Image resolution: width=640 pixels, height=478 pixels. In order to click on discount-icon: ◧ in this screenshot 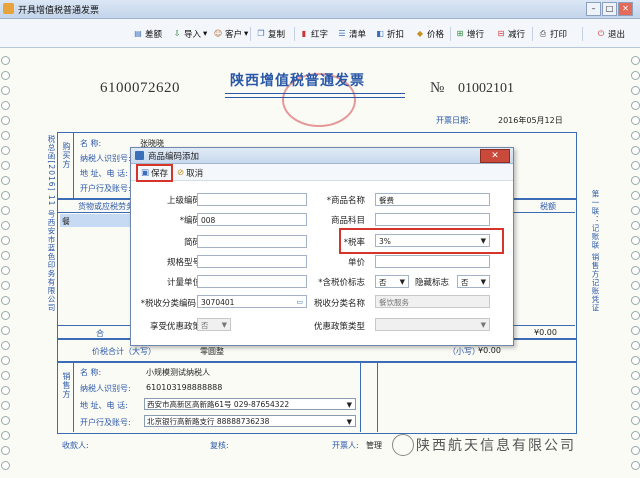, I will do `click(380, 33)`.